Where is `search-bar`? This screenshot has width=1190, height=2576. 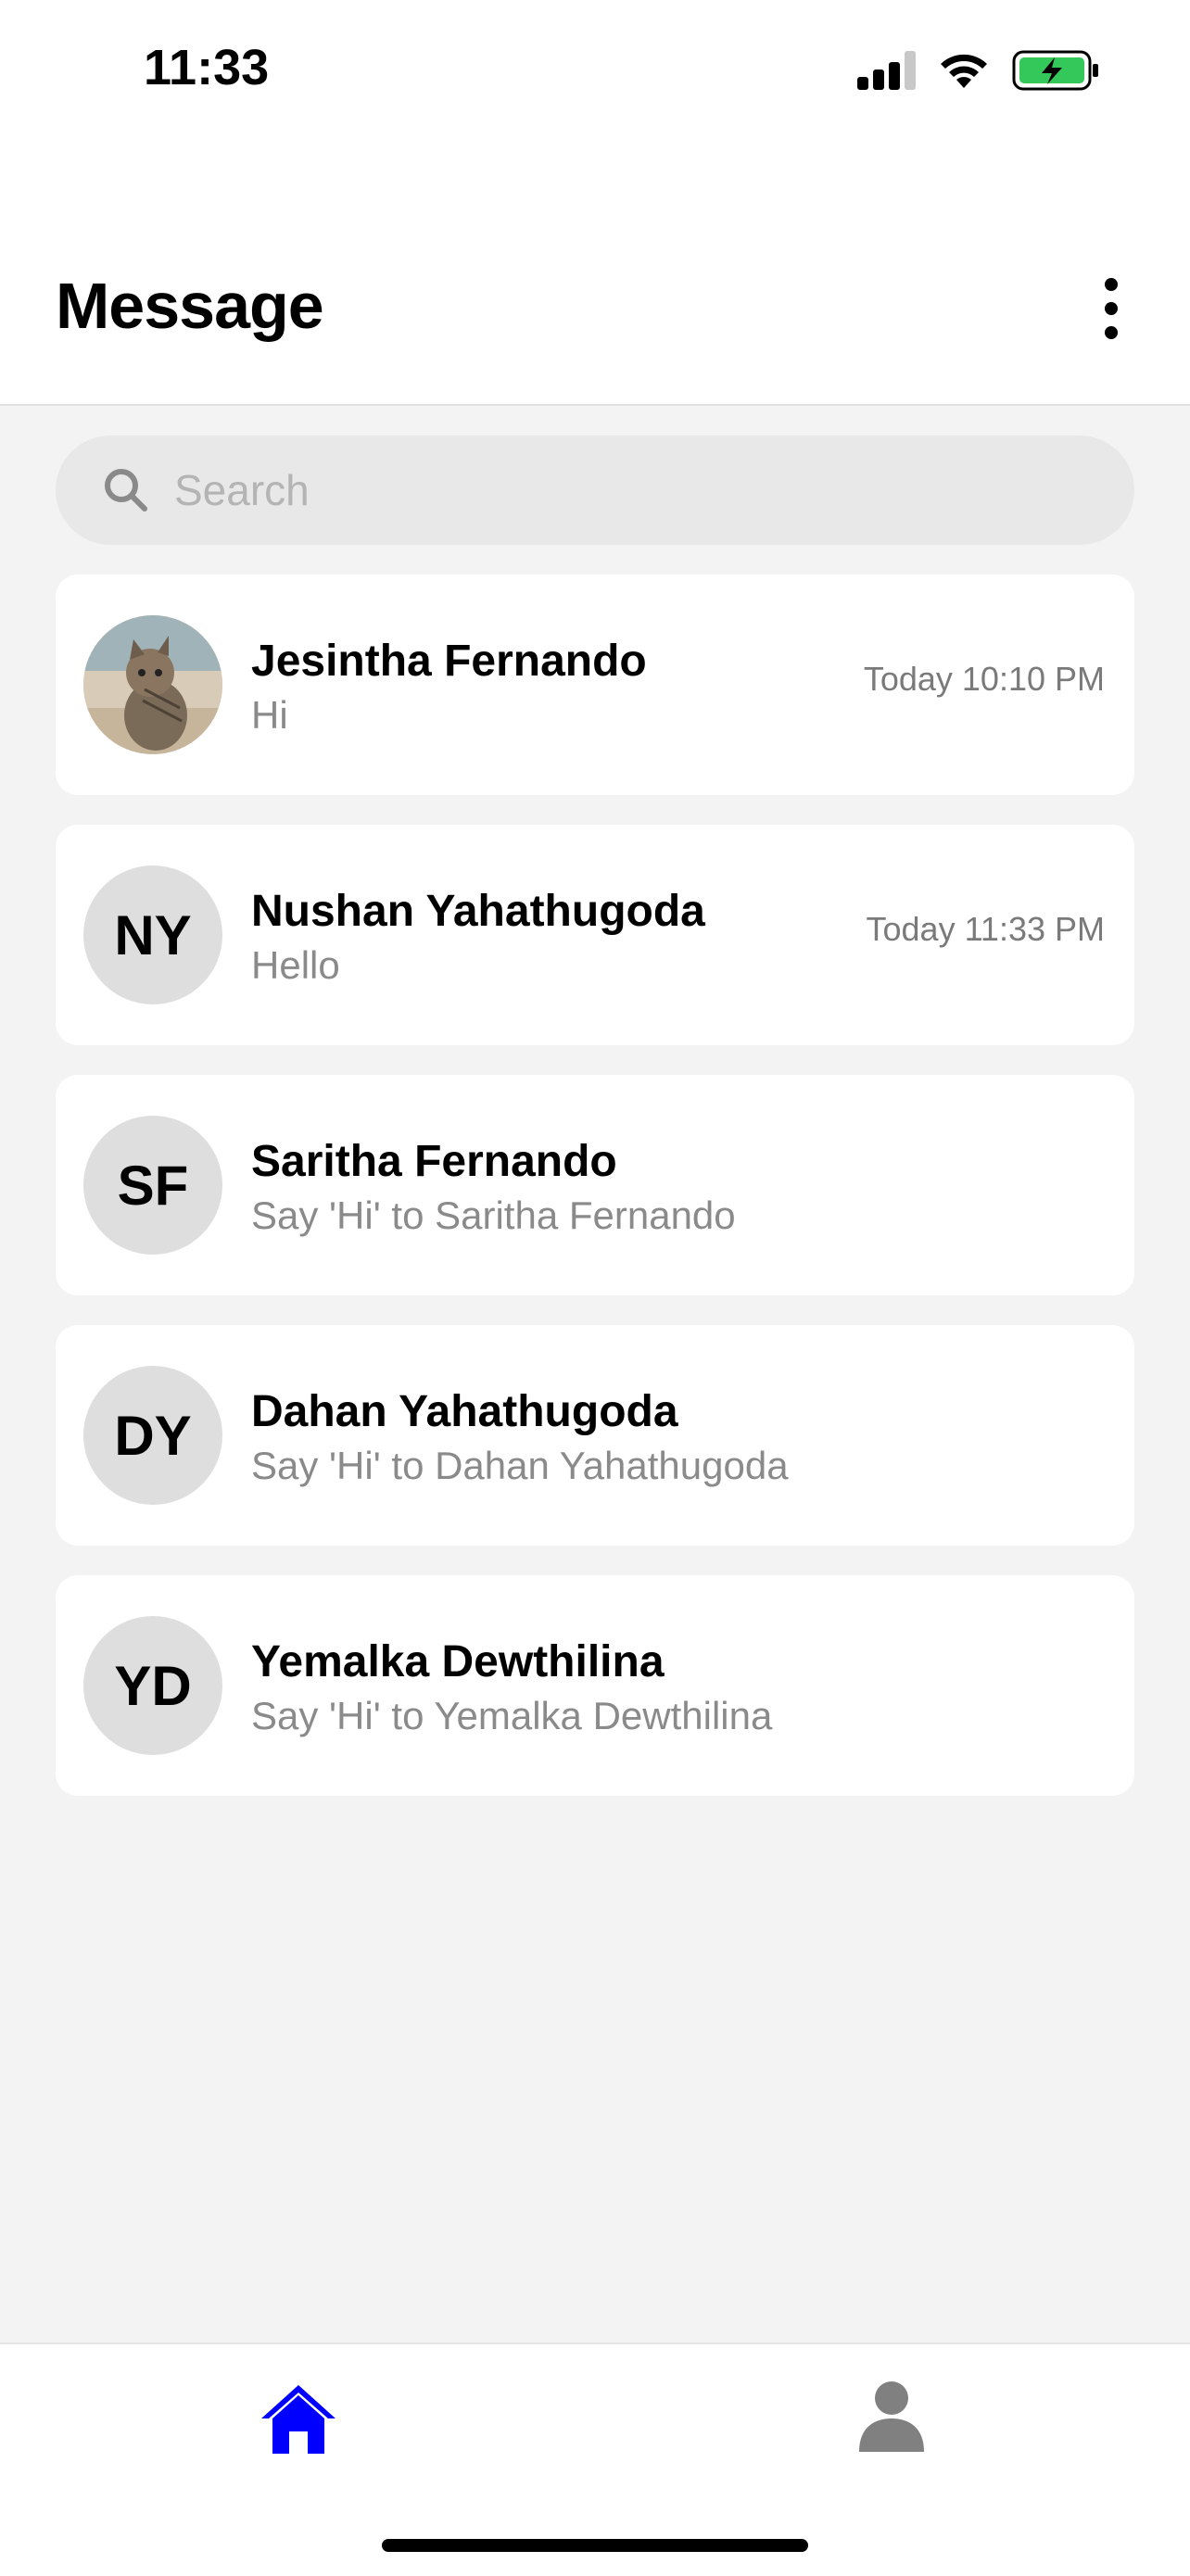 search-bar is located at coordinates (595, 490).